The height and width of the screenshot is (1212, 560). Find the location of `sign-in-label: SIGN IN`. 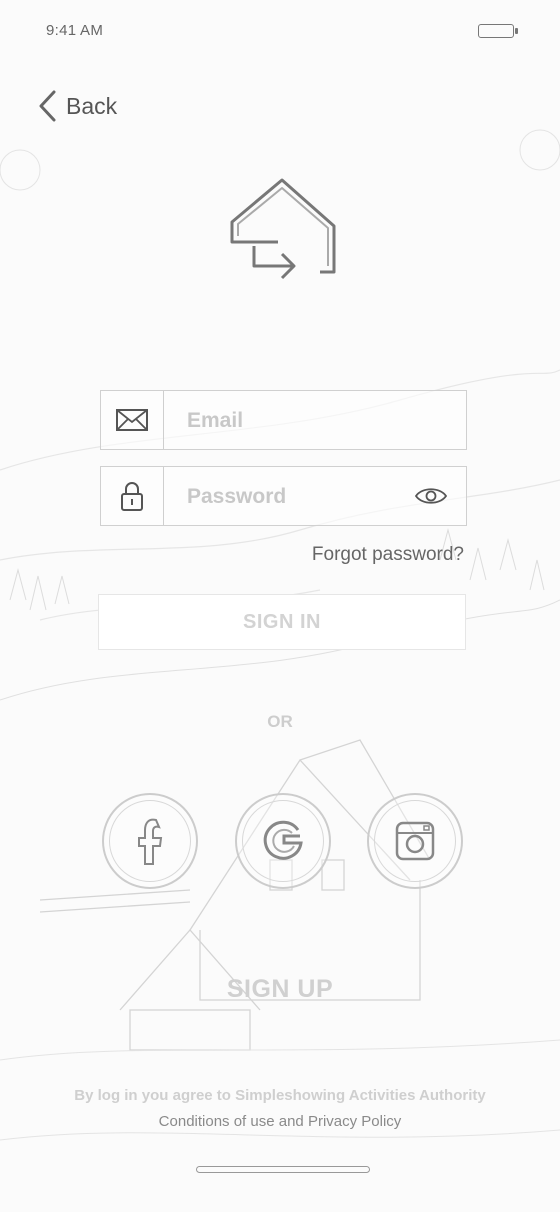

sign-in-label: SIGN IN is located at coordinates (282, 621).